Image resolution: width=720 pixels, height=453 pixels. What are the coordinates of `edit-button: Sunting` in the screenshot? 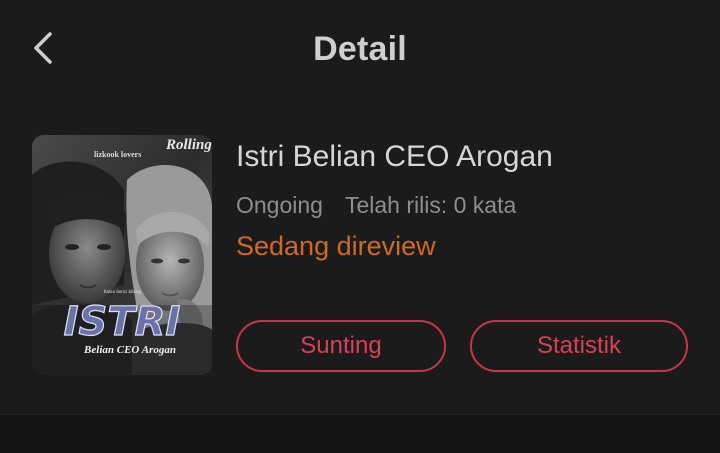 It's located at (341, 346).